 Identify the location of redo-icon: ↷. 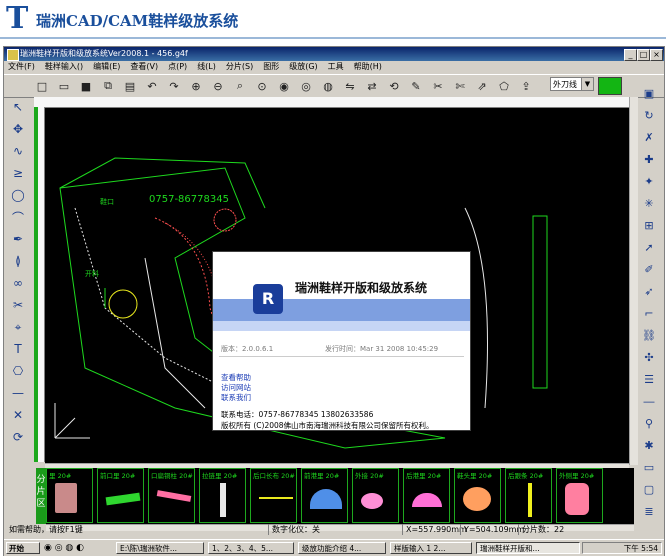
(174, 86).